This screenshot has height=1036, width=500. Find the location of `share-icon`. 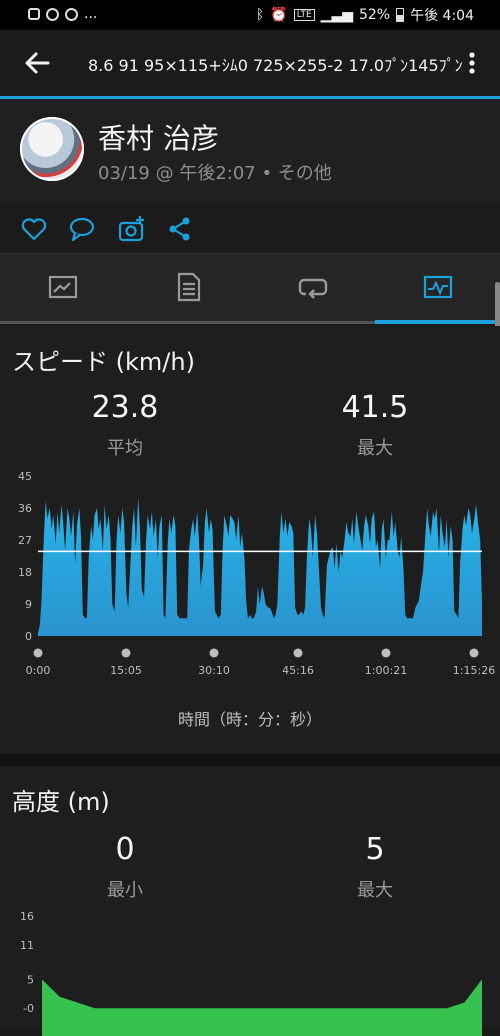

share-icon is located at coordinates (180, 229).